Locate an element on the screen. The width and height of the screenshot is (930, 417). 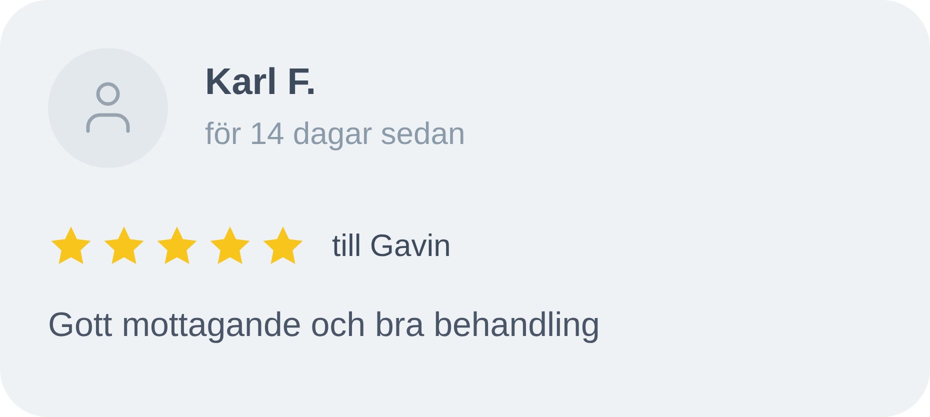
review-text: Gott mottagande och bra behandling is located at coordinates (324, 325).